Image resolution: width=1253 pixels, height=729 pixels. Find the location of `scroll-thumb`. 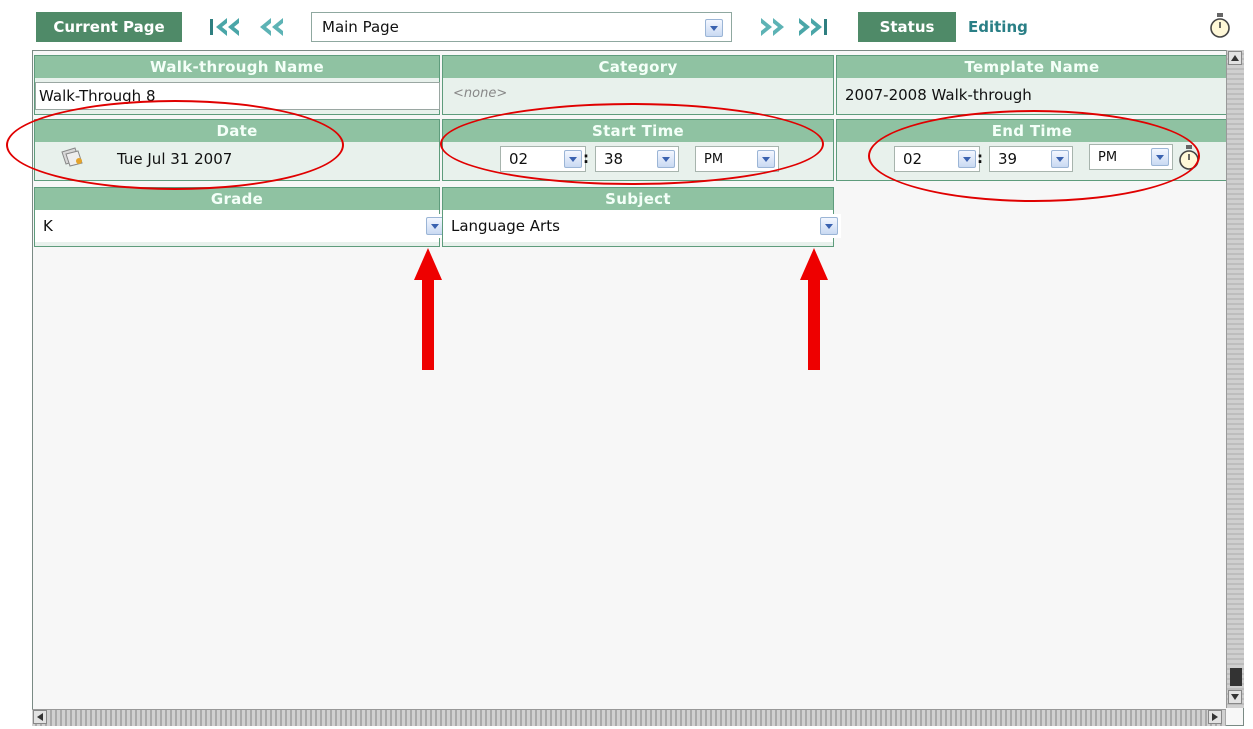

scroll-thumb is located at coordinates (1236, 677).